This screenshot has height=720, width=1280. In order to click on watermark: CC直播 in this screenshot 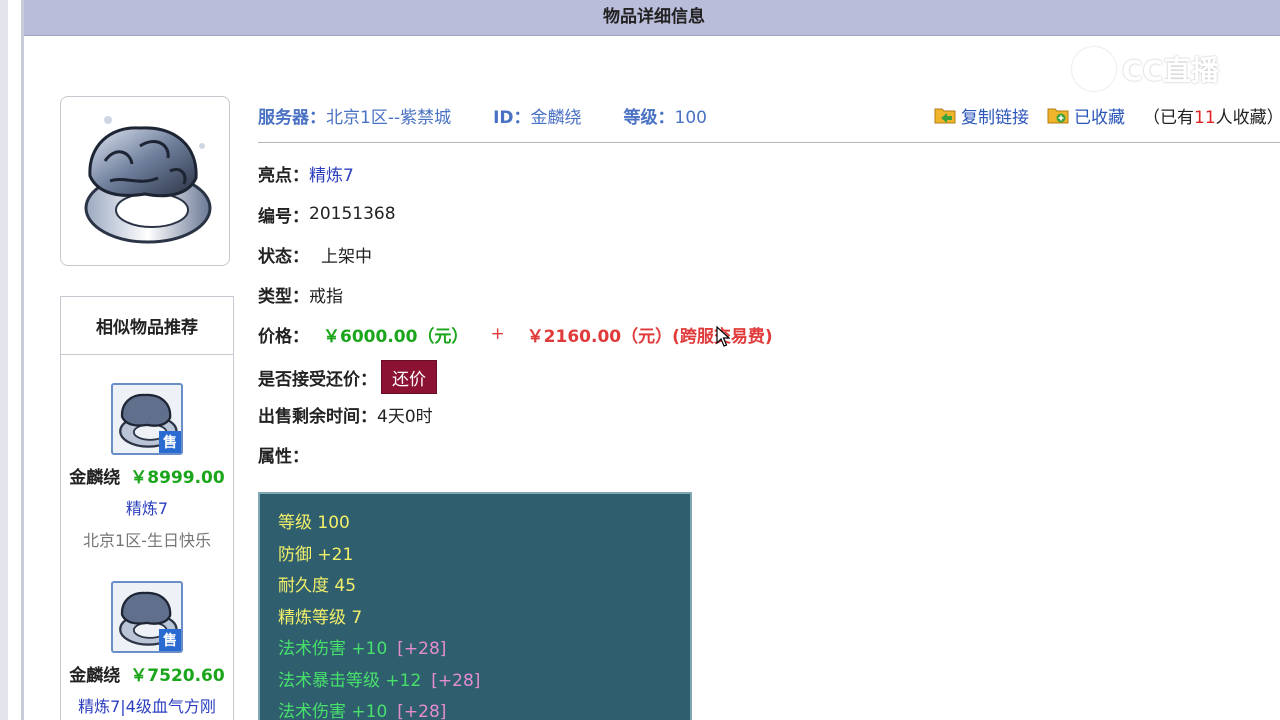, I will do `click(1157, 69)`.